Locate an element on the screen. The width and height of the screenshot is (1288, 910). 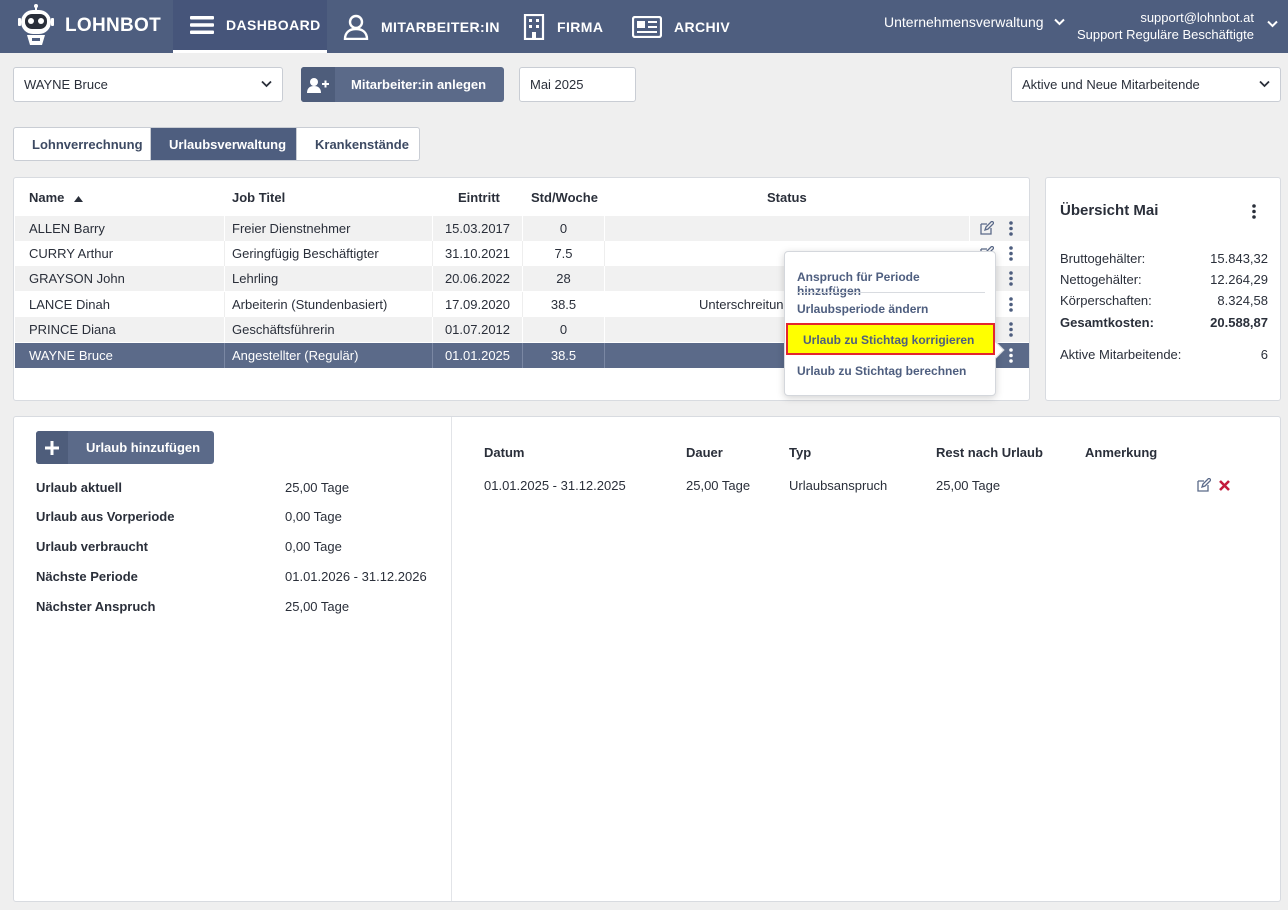
employee-name: CURRY Arthur is located at coordinates (71, 253).